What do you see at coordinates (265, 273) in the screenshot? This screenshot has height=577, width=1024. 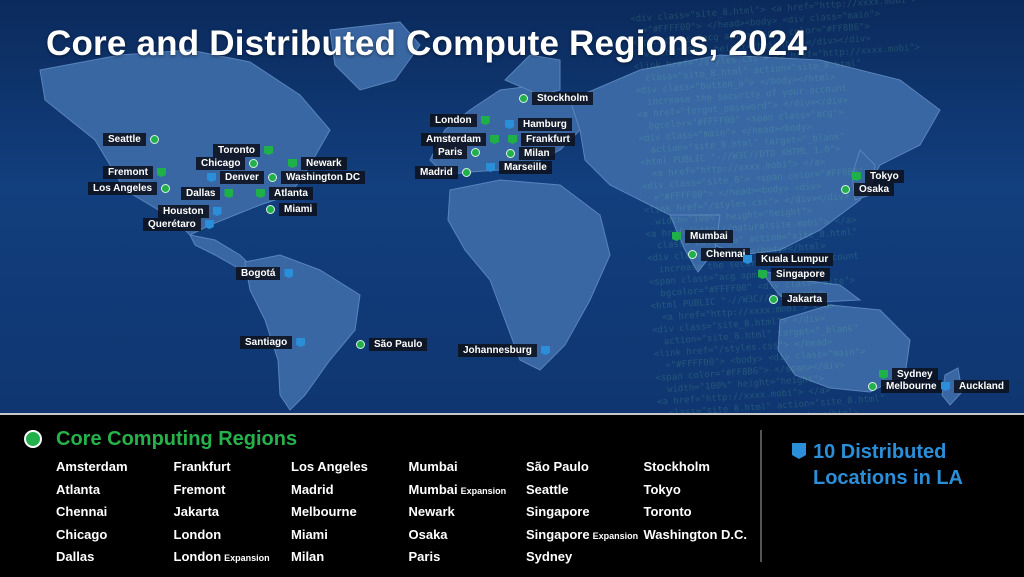 I see `map-marker-bogota: Bogotá` at bounding box center [265, 273].